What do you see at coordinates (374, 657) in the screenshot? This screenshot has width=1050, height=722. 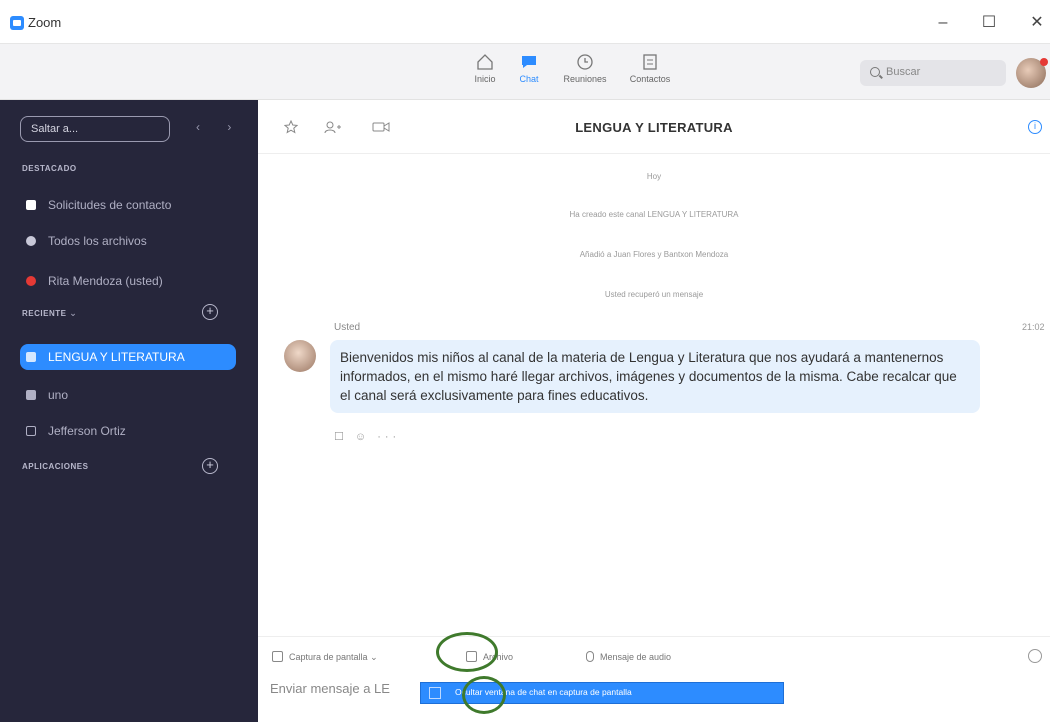 I see `screenshot-dropdown-caret: ⌄` at bounding box center [374, 657].